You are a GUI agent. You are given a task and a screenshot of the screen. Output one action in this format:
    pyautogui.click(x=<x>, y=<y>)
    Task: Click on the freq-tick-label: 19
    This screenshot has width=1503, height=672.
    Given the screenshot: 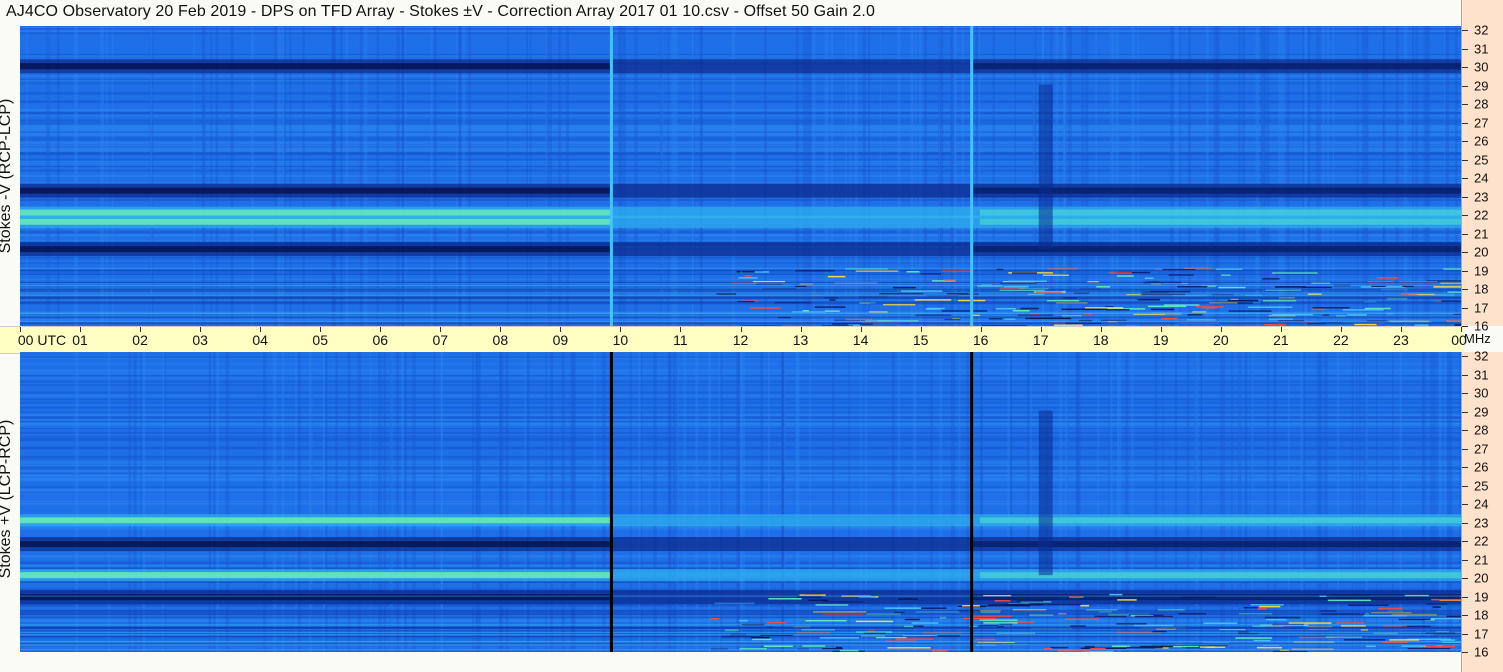 What is the action you would take?
    pyautogui.click(x=1481, y=270)
    